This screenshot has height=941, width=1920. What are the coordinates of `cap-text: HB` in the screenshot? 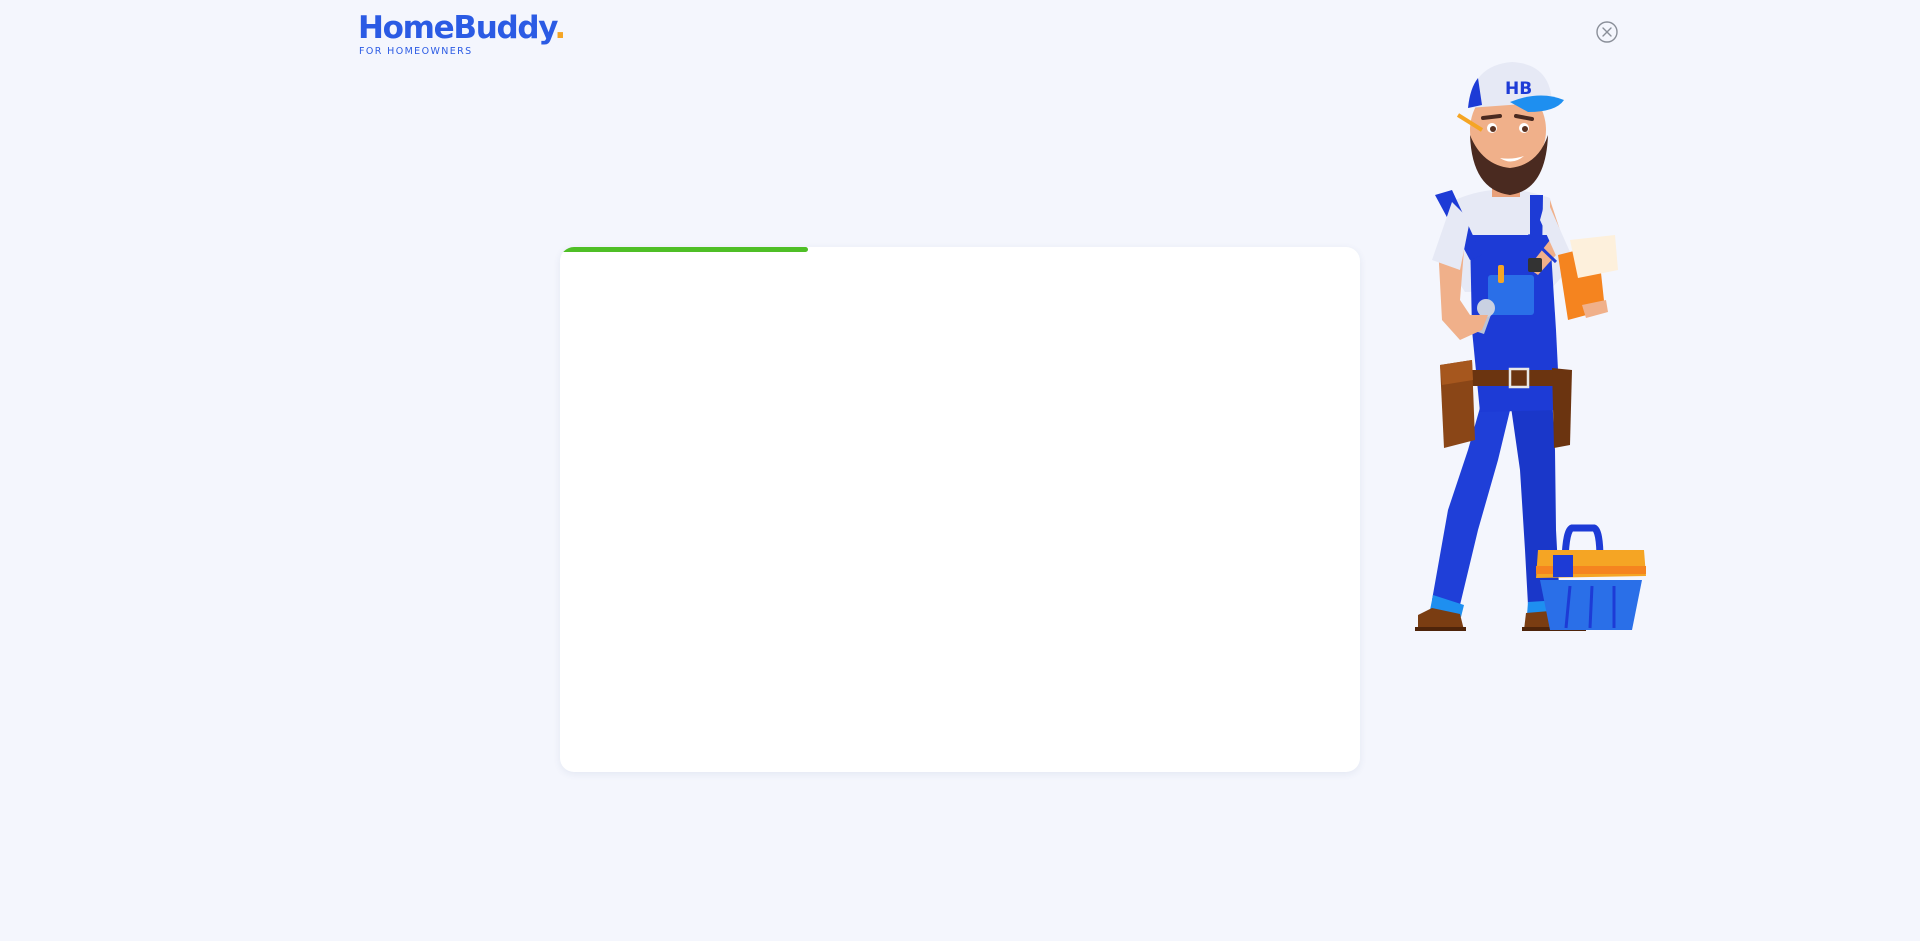 It's located at (1518, 89).